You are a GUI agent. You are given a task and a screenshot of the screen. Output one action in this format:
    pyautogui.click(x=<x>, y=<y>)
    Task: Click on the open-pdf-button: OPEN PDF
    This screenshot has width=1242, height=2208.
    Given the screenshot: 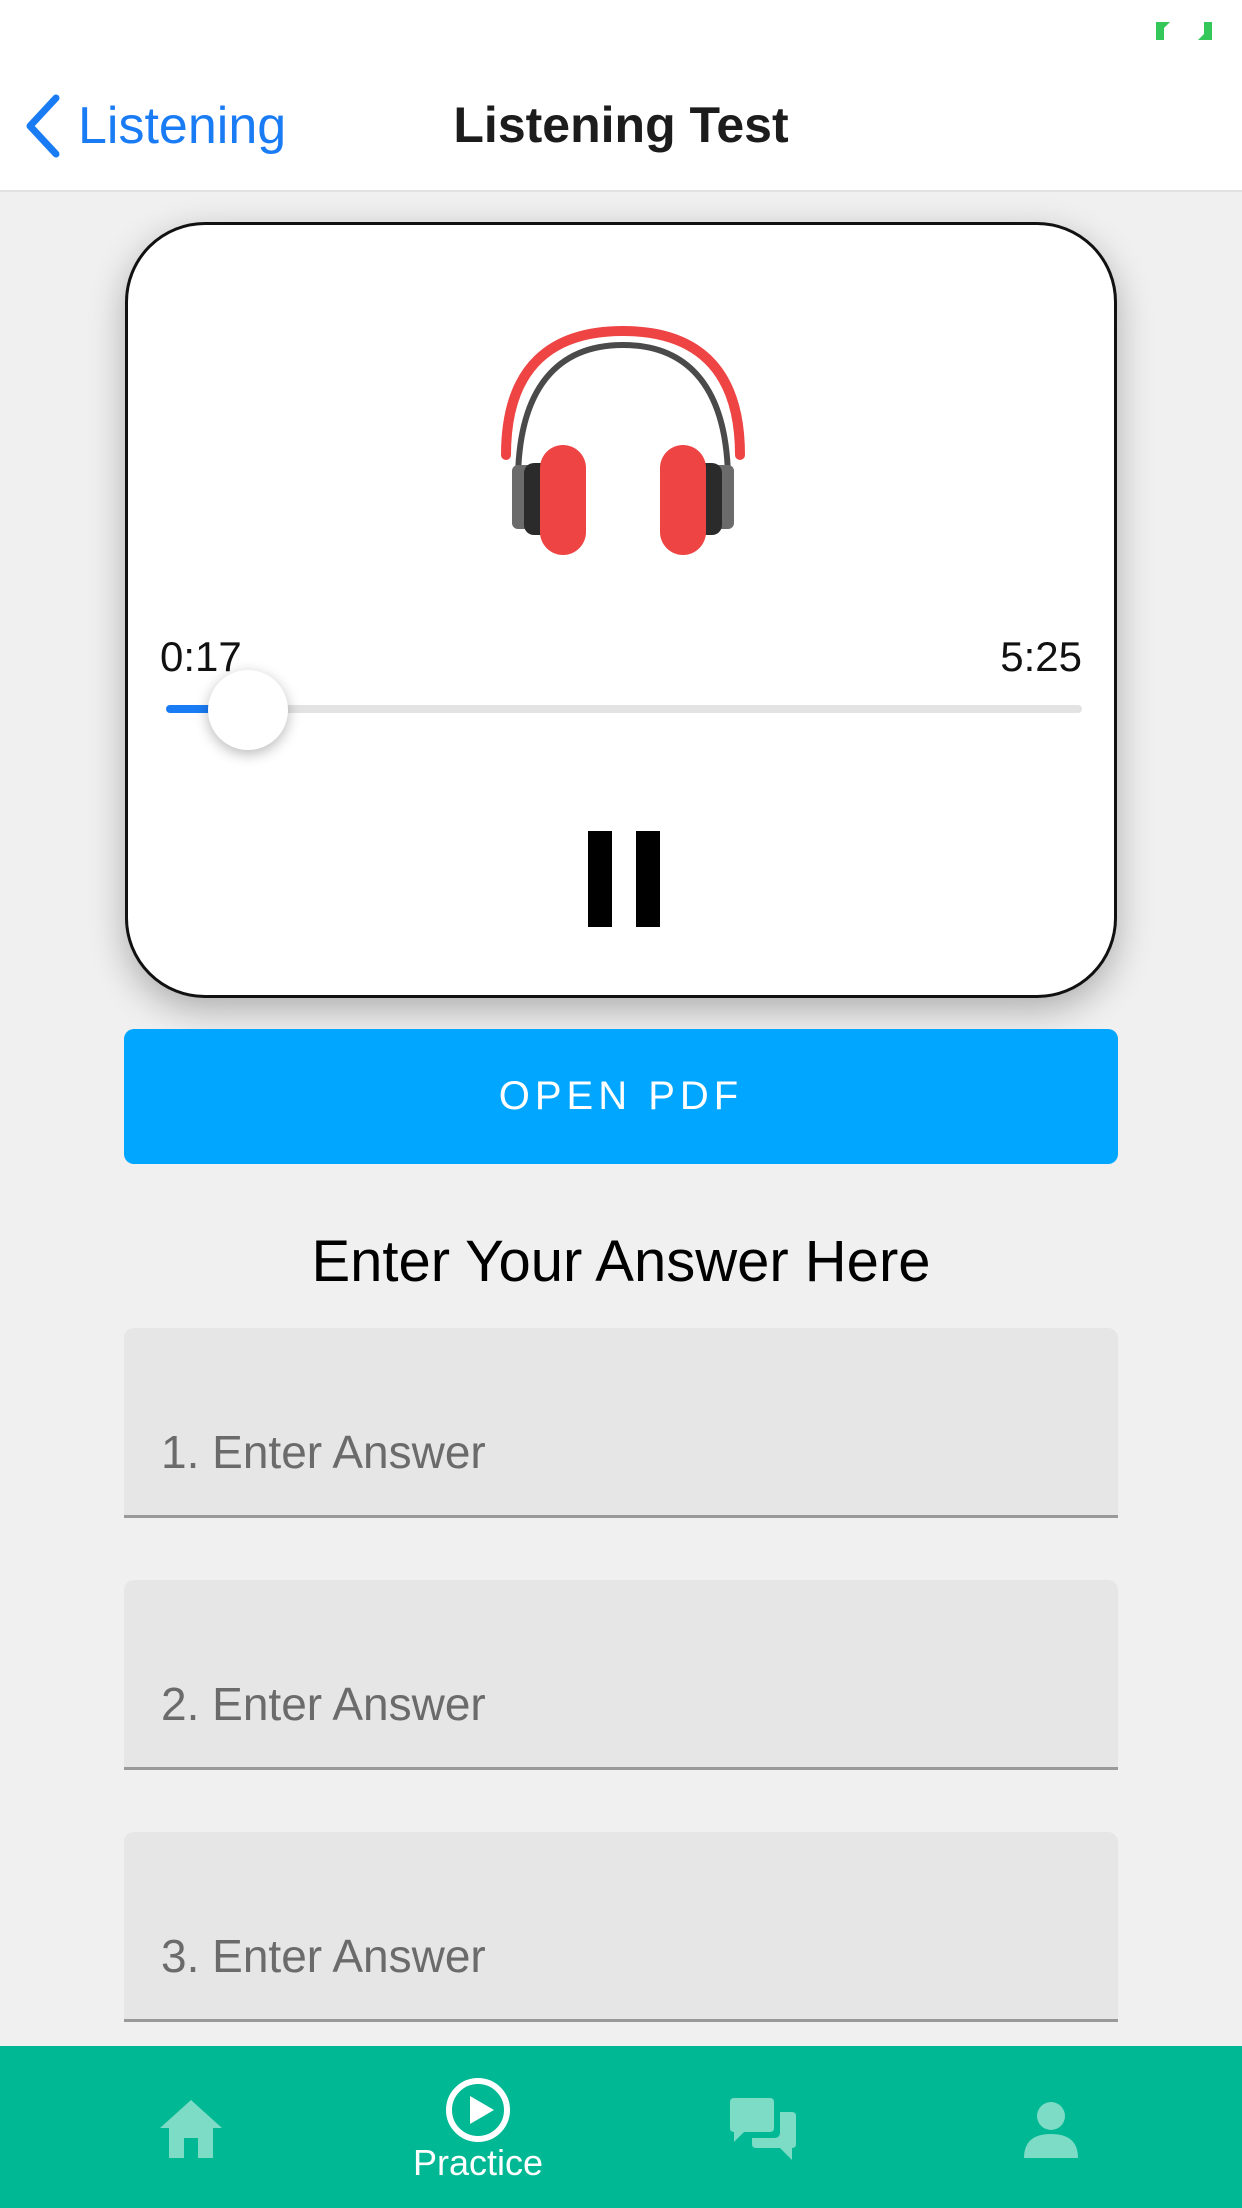 What is the action you would take?
    pyautogui.click(x=621, y=1096)
    